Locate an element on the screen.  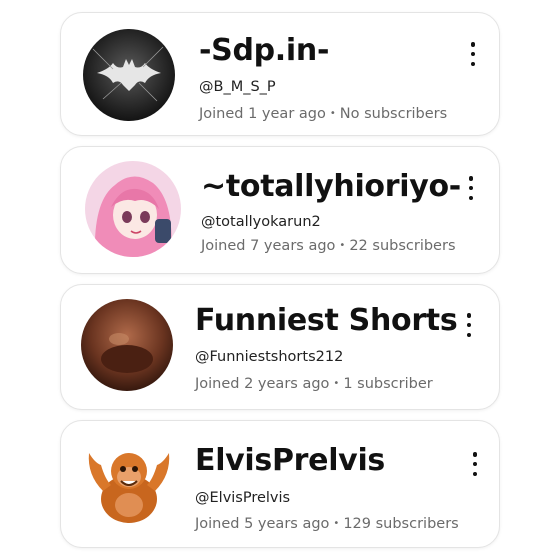
channel-meta: Joined 7 years ago • 22 subscribers is located at coordinates (328, 246).